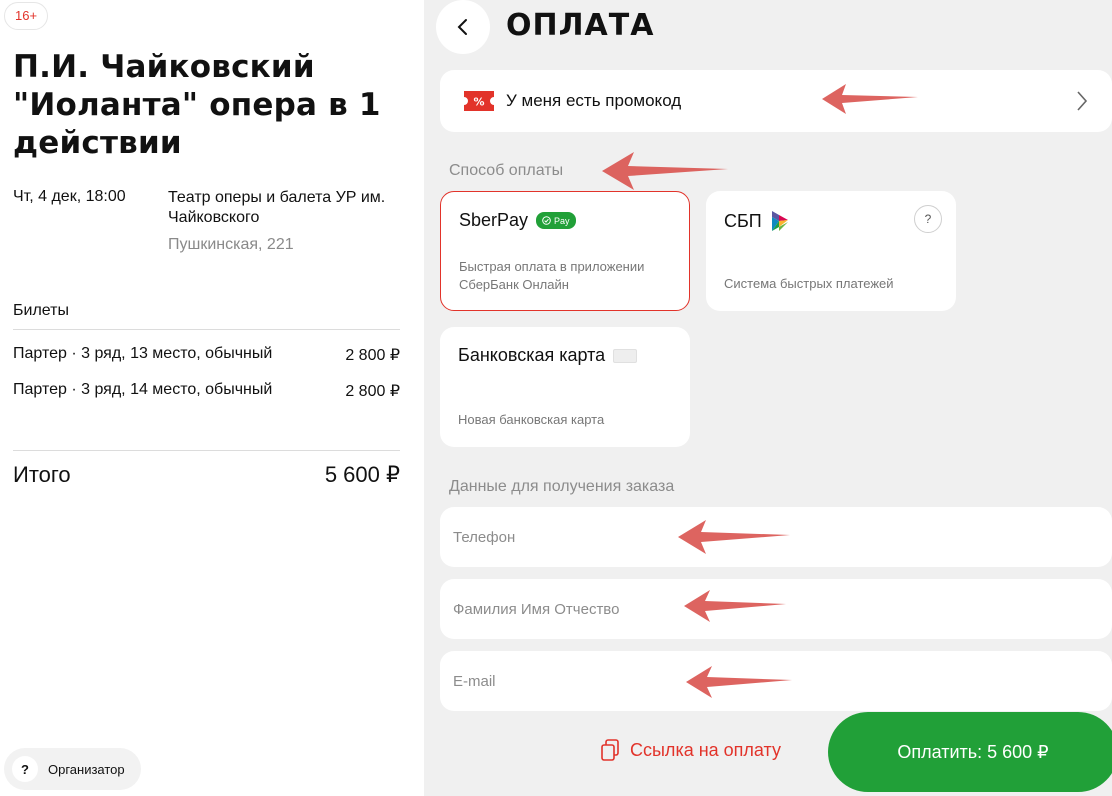 The image size is (1112, 796). Describe the element at coordinates (705, 749) in the screenshot. I see `payment-link-label: Ссылка на оплату` at that location.